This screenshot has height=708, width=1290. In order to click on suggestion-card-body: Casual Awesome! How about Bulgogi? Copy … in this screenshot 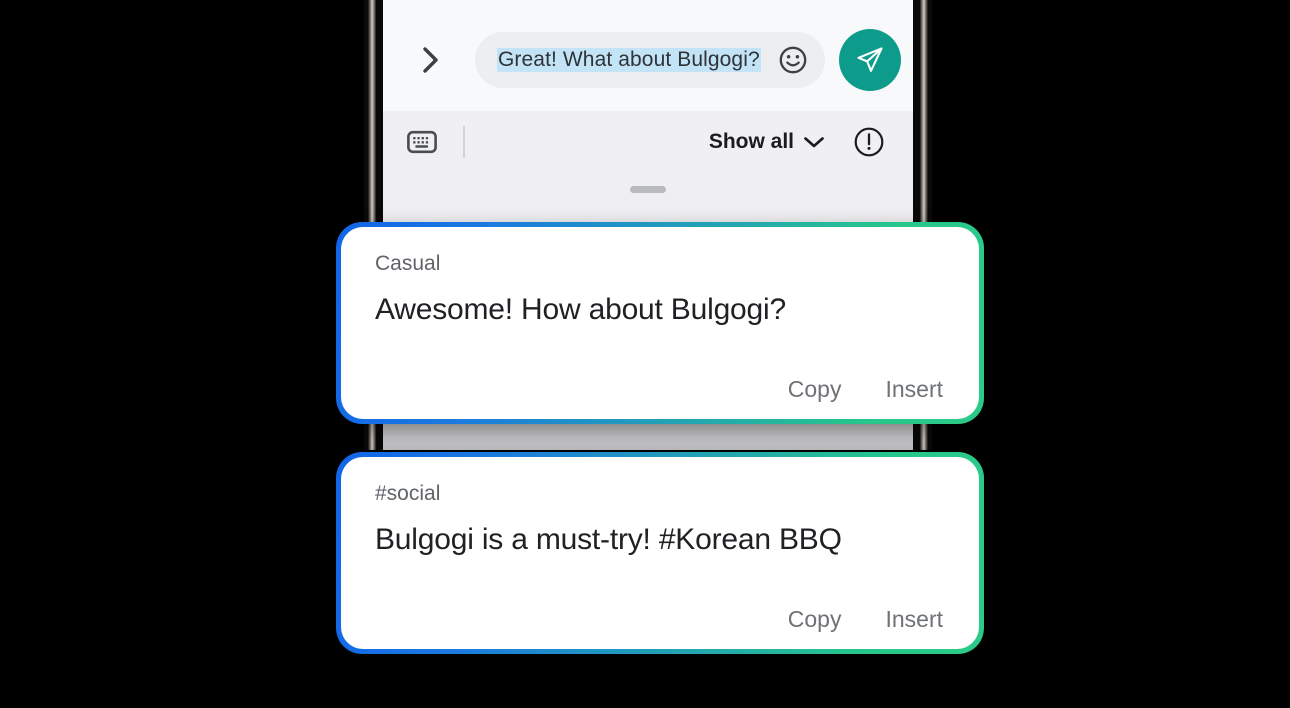, I will do `click(660, 323)`.